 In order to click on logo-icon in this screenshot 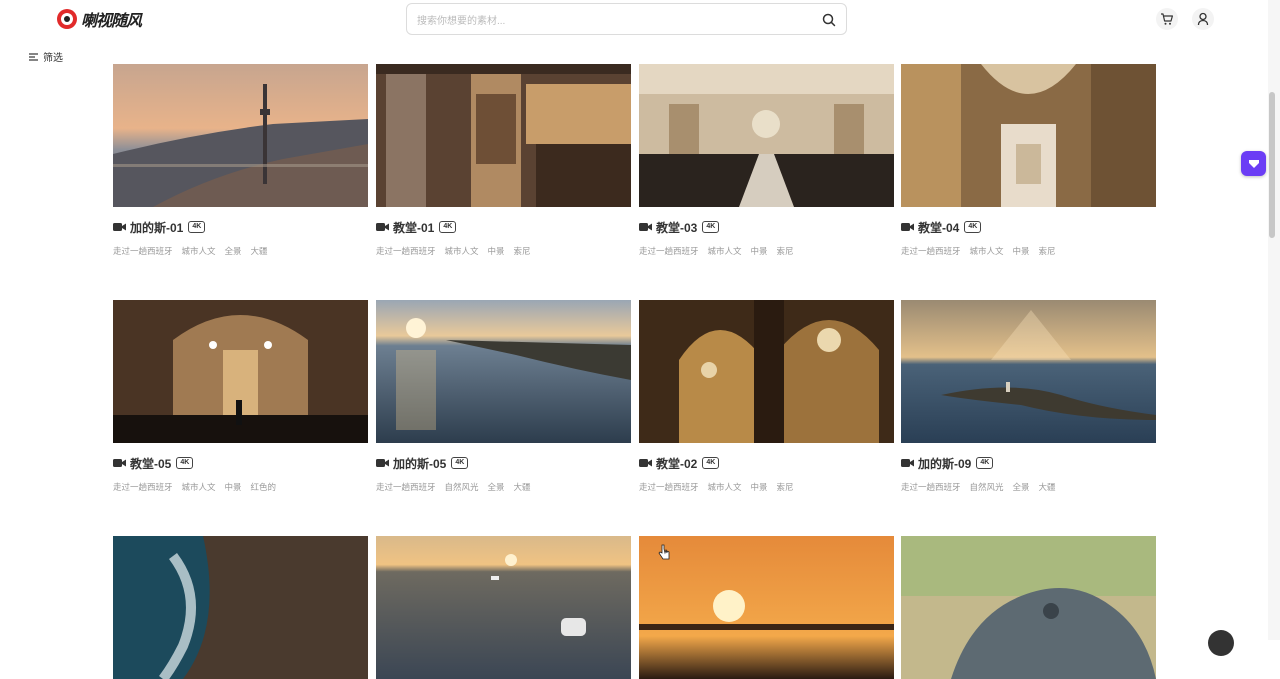, I will do `click(67, 19)`.